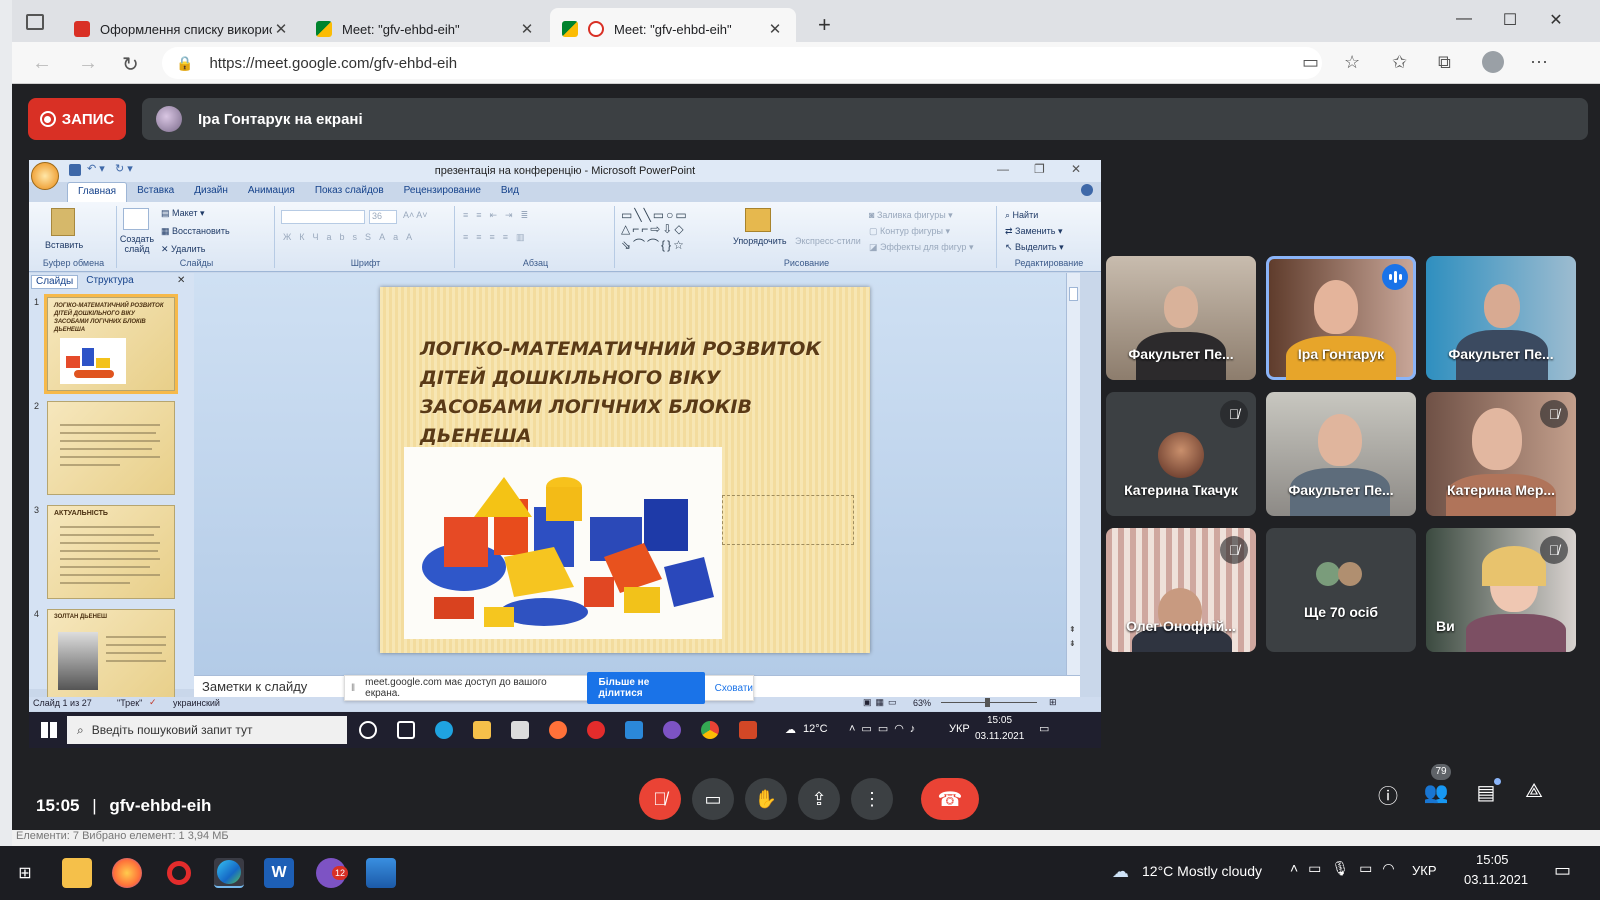 The image size is (1600, 900). What do you see at coordinates (64, 245) in the screenshot?
I see `paste-button: Вставить` at bounding box center [64, 245].